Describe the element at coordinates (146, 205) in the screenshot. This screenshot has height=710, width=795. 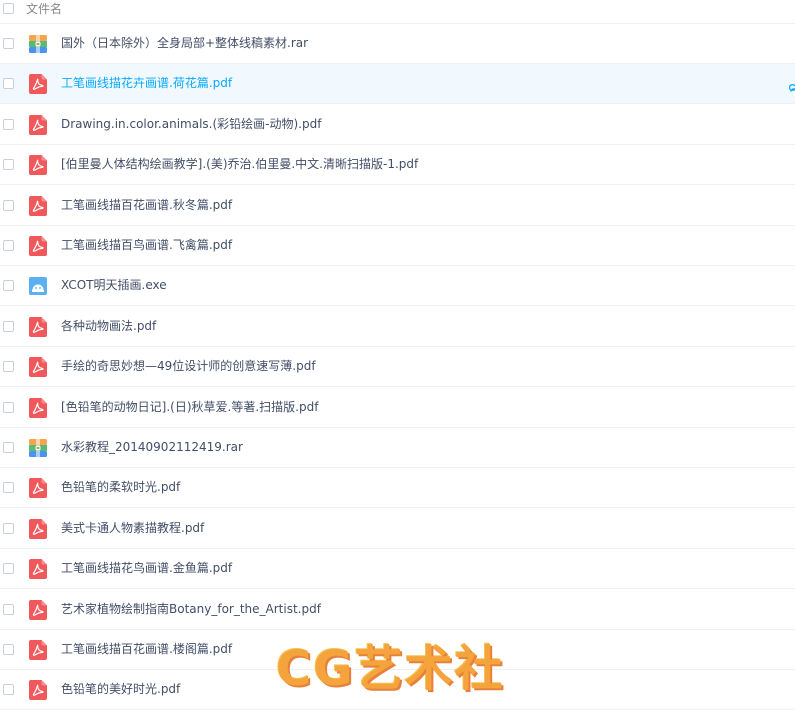
I see `file-name-link: 工笔画线描百花画谱.秋冬篇.pdf` at that location.